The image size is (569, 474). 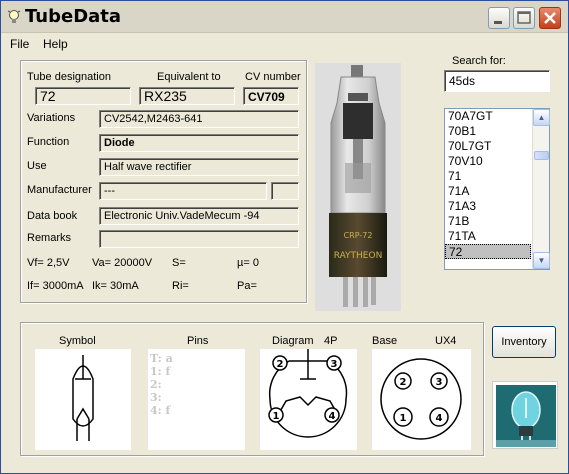 What do you see at coordinates (276, 416) in the screenshot?
I see `diagram-pin-1: 1` at bounding box center [276, 416].